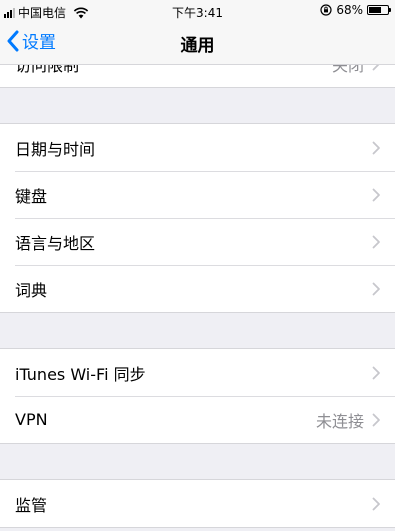  Describe the element at coordinates (197, 147) in the screenshot. I see `settings-row-date-time: 日期与时间` at that location.